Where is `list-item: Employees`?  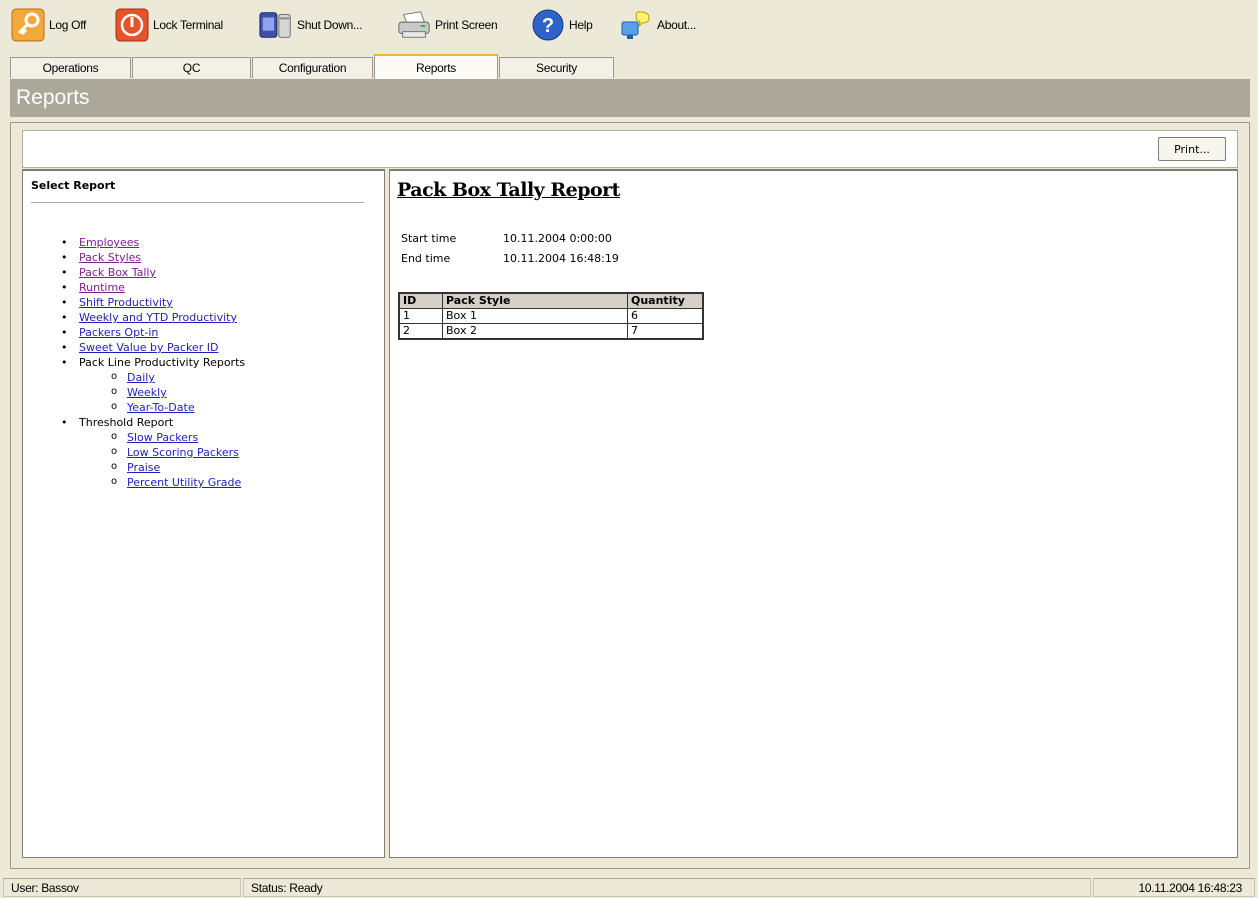
list-item: Employees is located at coordinates (153, 242).